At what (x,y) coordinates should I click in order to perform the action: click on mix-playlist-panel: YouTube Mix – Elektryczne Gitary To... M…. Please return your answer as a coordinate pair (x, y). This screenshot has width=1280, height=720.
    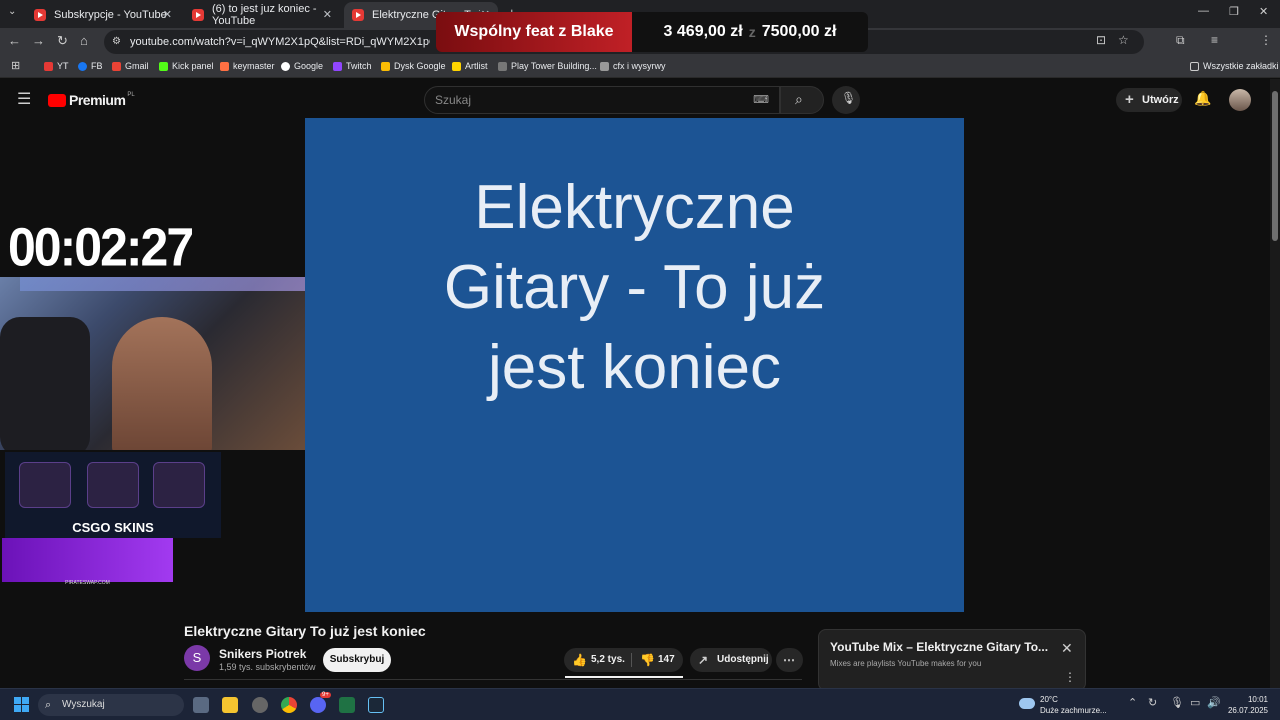
    Looking at the image, I should click on (952, 660).